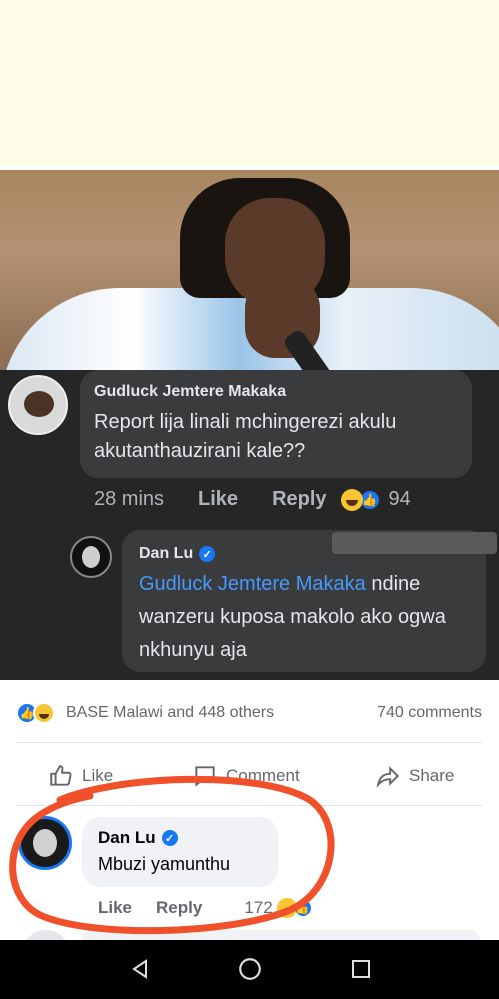 This screenshot has height=999, width=499. Describe the element at coordinates (258, 907) in the screenshot. I see `reaction-count: 172` at that location.